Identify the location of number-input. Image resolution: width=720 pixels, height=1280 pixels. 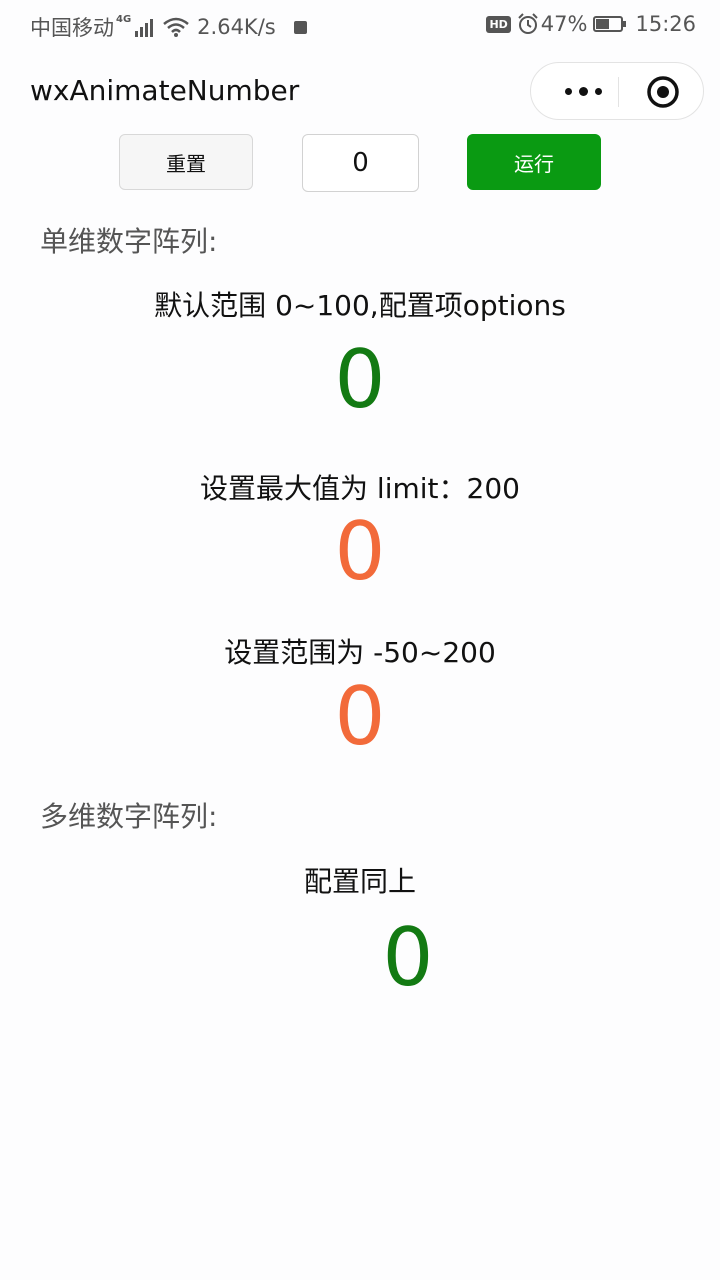
(360, 163).